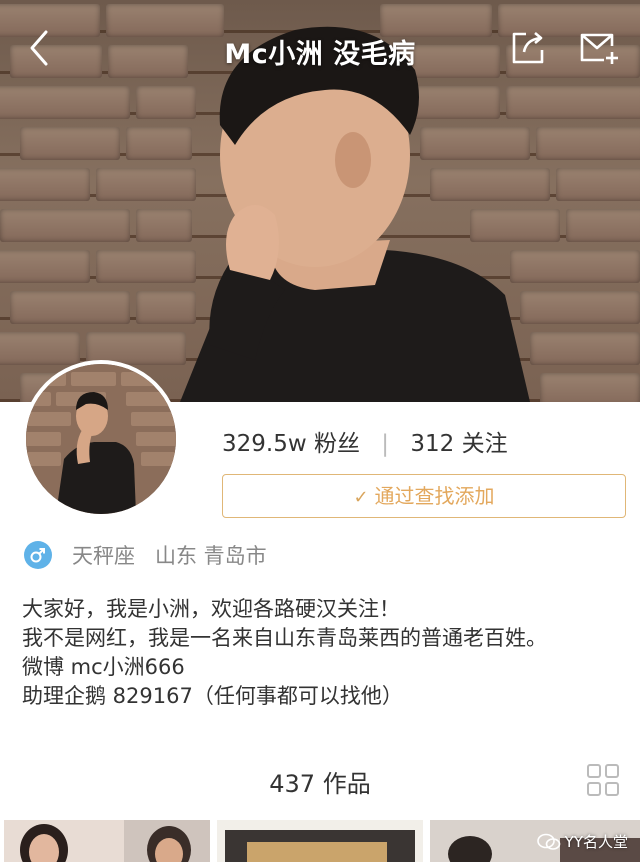 The width and height of the screenshot is (640, 862). I want to click on profile-stats: 329.5w 粉丝 | 312 关注, so click(365, 441).